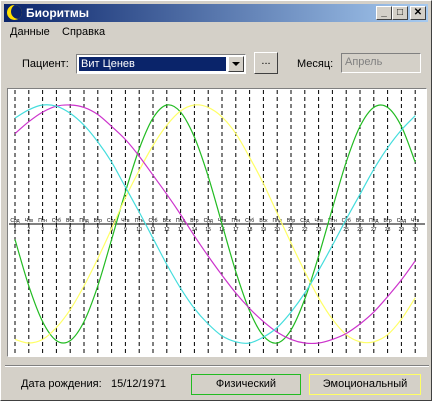  I want to click on month-field: Апрель, so click(381, 63).